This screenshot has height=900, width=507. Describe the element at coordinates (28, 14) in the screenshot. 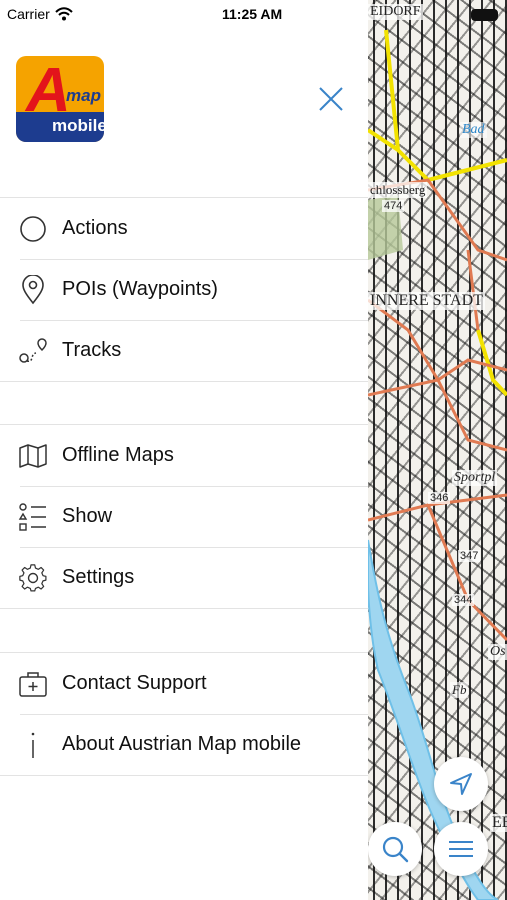

I see `carrier-label: Carrier` at that location.